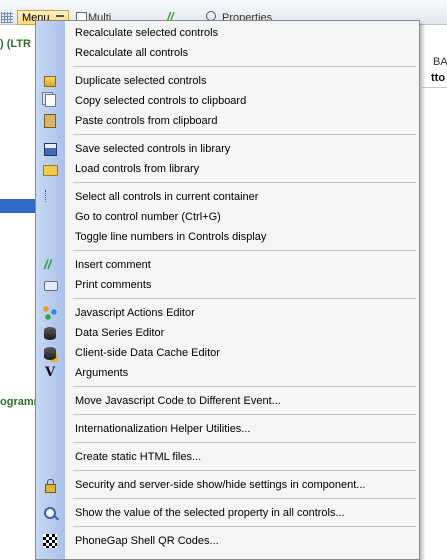 This screenshot has width=447, height=560. What do you see at coordinates (227, 353) in the screenshot?
I see `menu-item-data-cache-editor: Client-side Data Cache Editor` at bounding box center [227, 353].